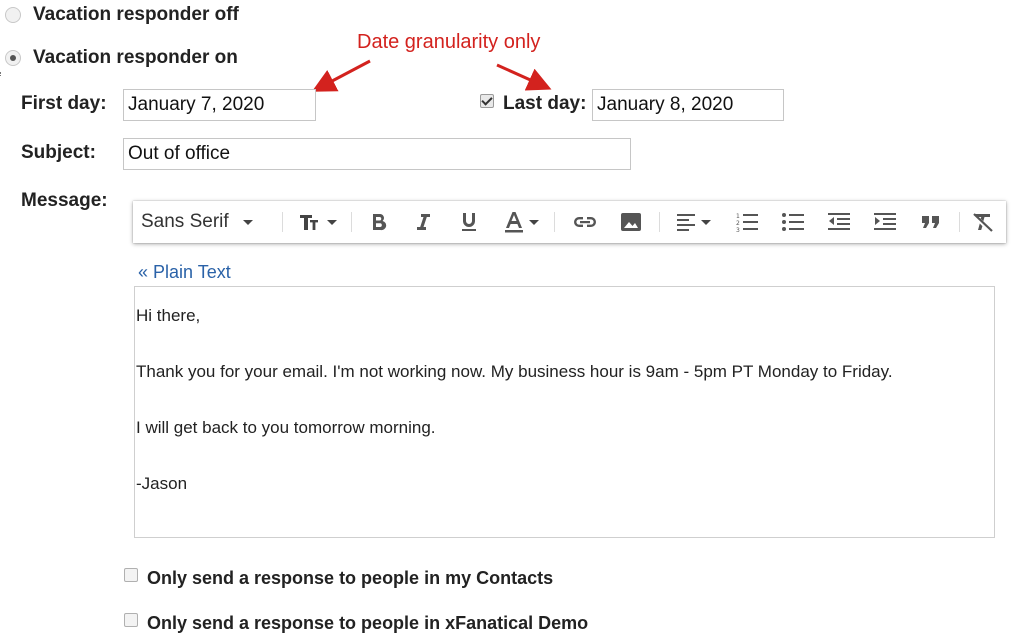 The height and width of the screenshot is (644, 1024). I want to click on arrow-to-last-day, so click(524, 77).